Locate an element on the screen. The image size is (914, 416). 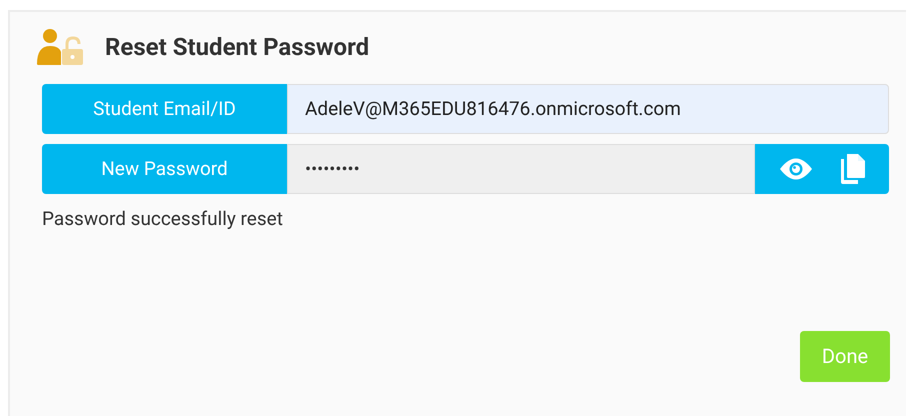
email-field: AdeleV@M365EDU816476.onmicrosoft.com is located at coordinates (588, 109).